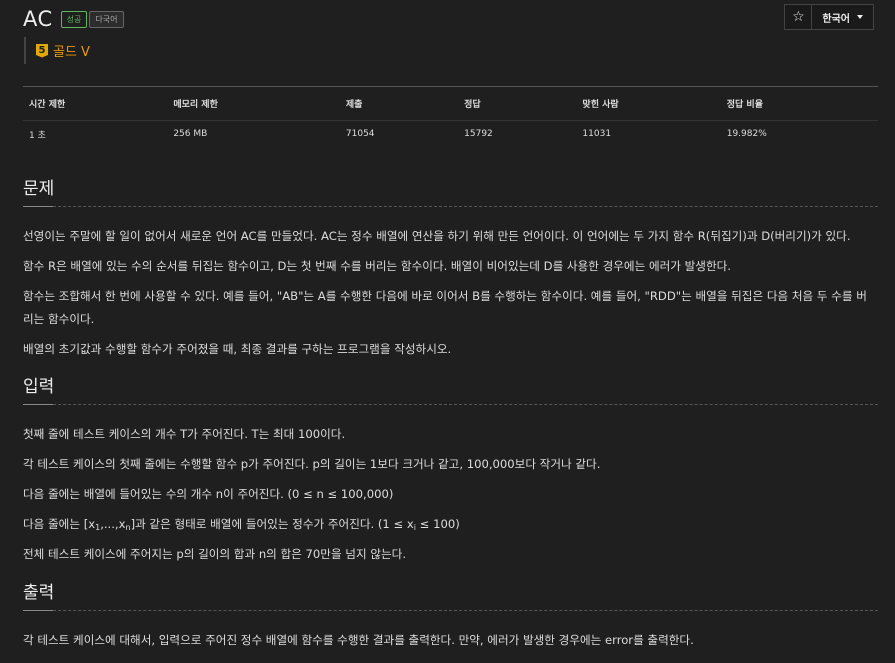  What do you see at coordinates (746, 134) in the screenshot?
I see `accept-ratio-value: 19.982%` at bounding box center [746, 134].